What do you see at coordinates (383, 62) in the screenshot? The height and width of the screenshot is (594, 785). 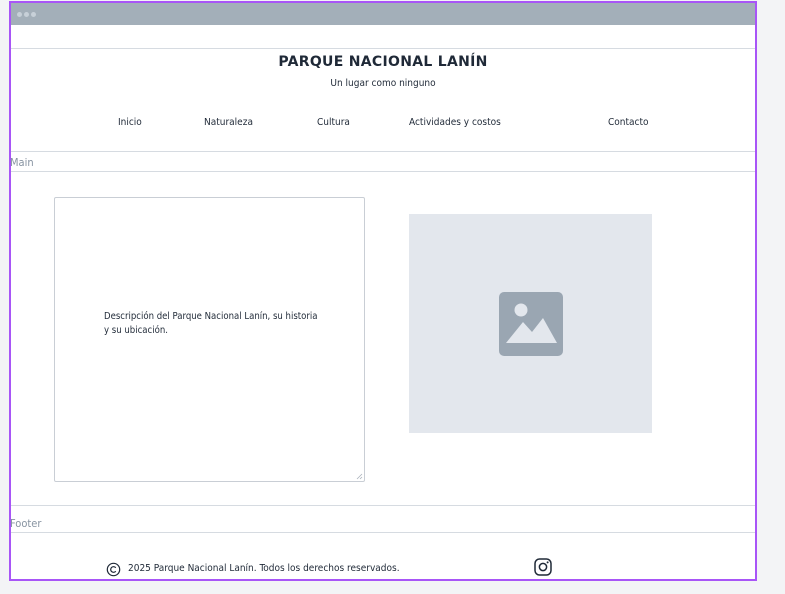 I see `site-title: PARQUE NACIONAL LANÍN` at bounding box center [383, 62].